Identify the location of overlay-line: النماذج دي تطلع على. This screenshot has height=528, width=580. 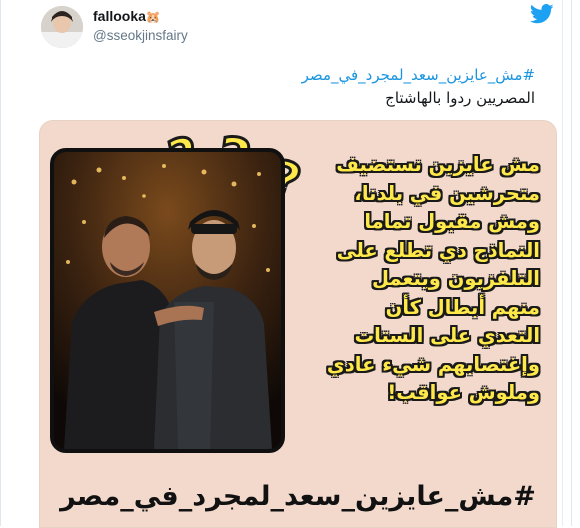
(438, 250).